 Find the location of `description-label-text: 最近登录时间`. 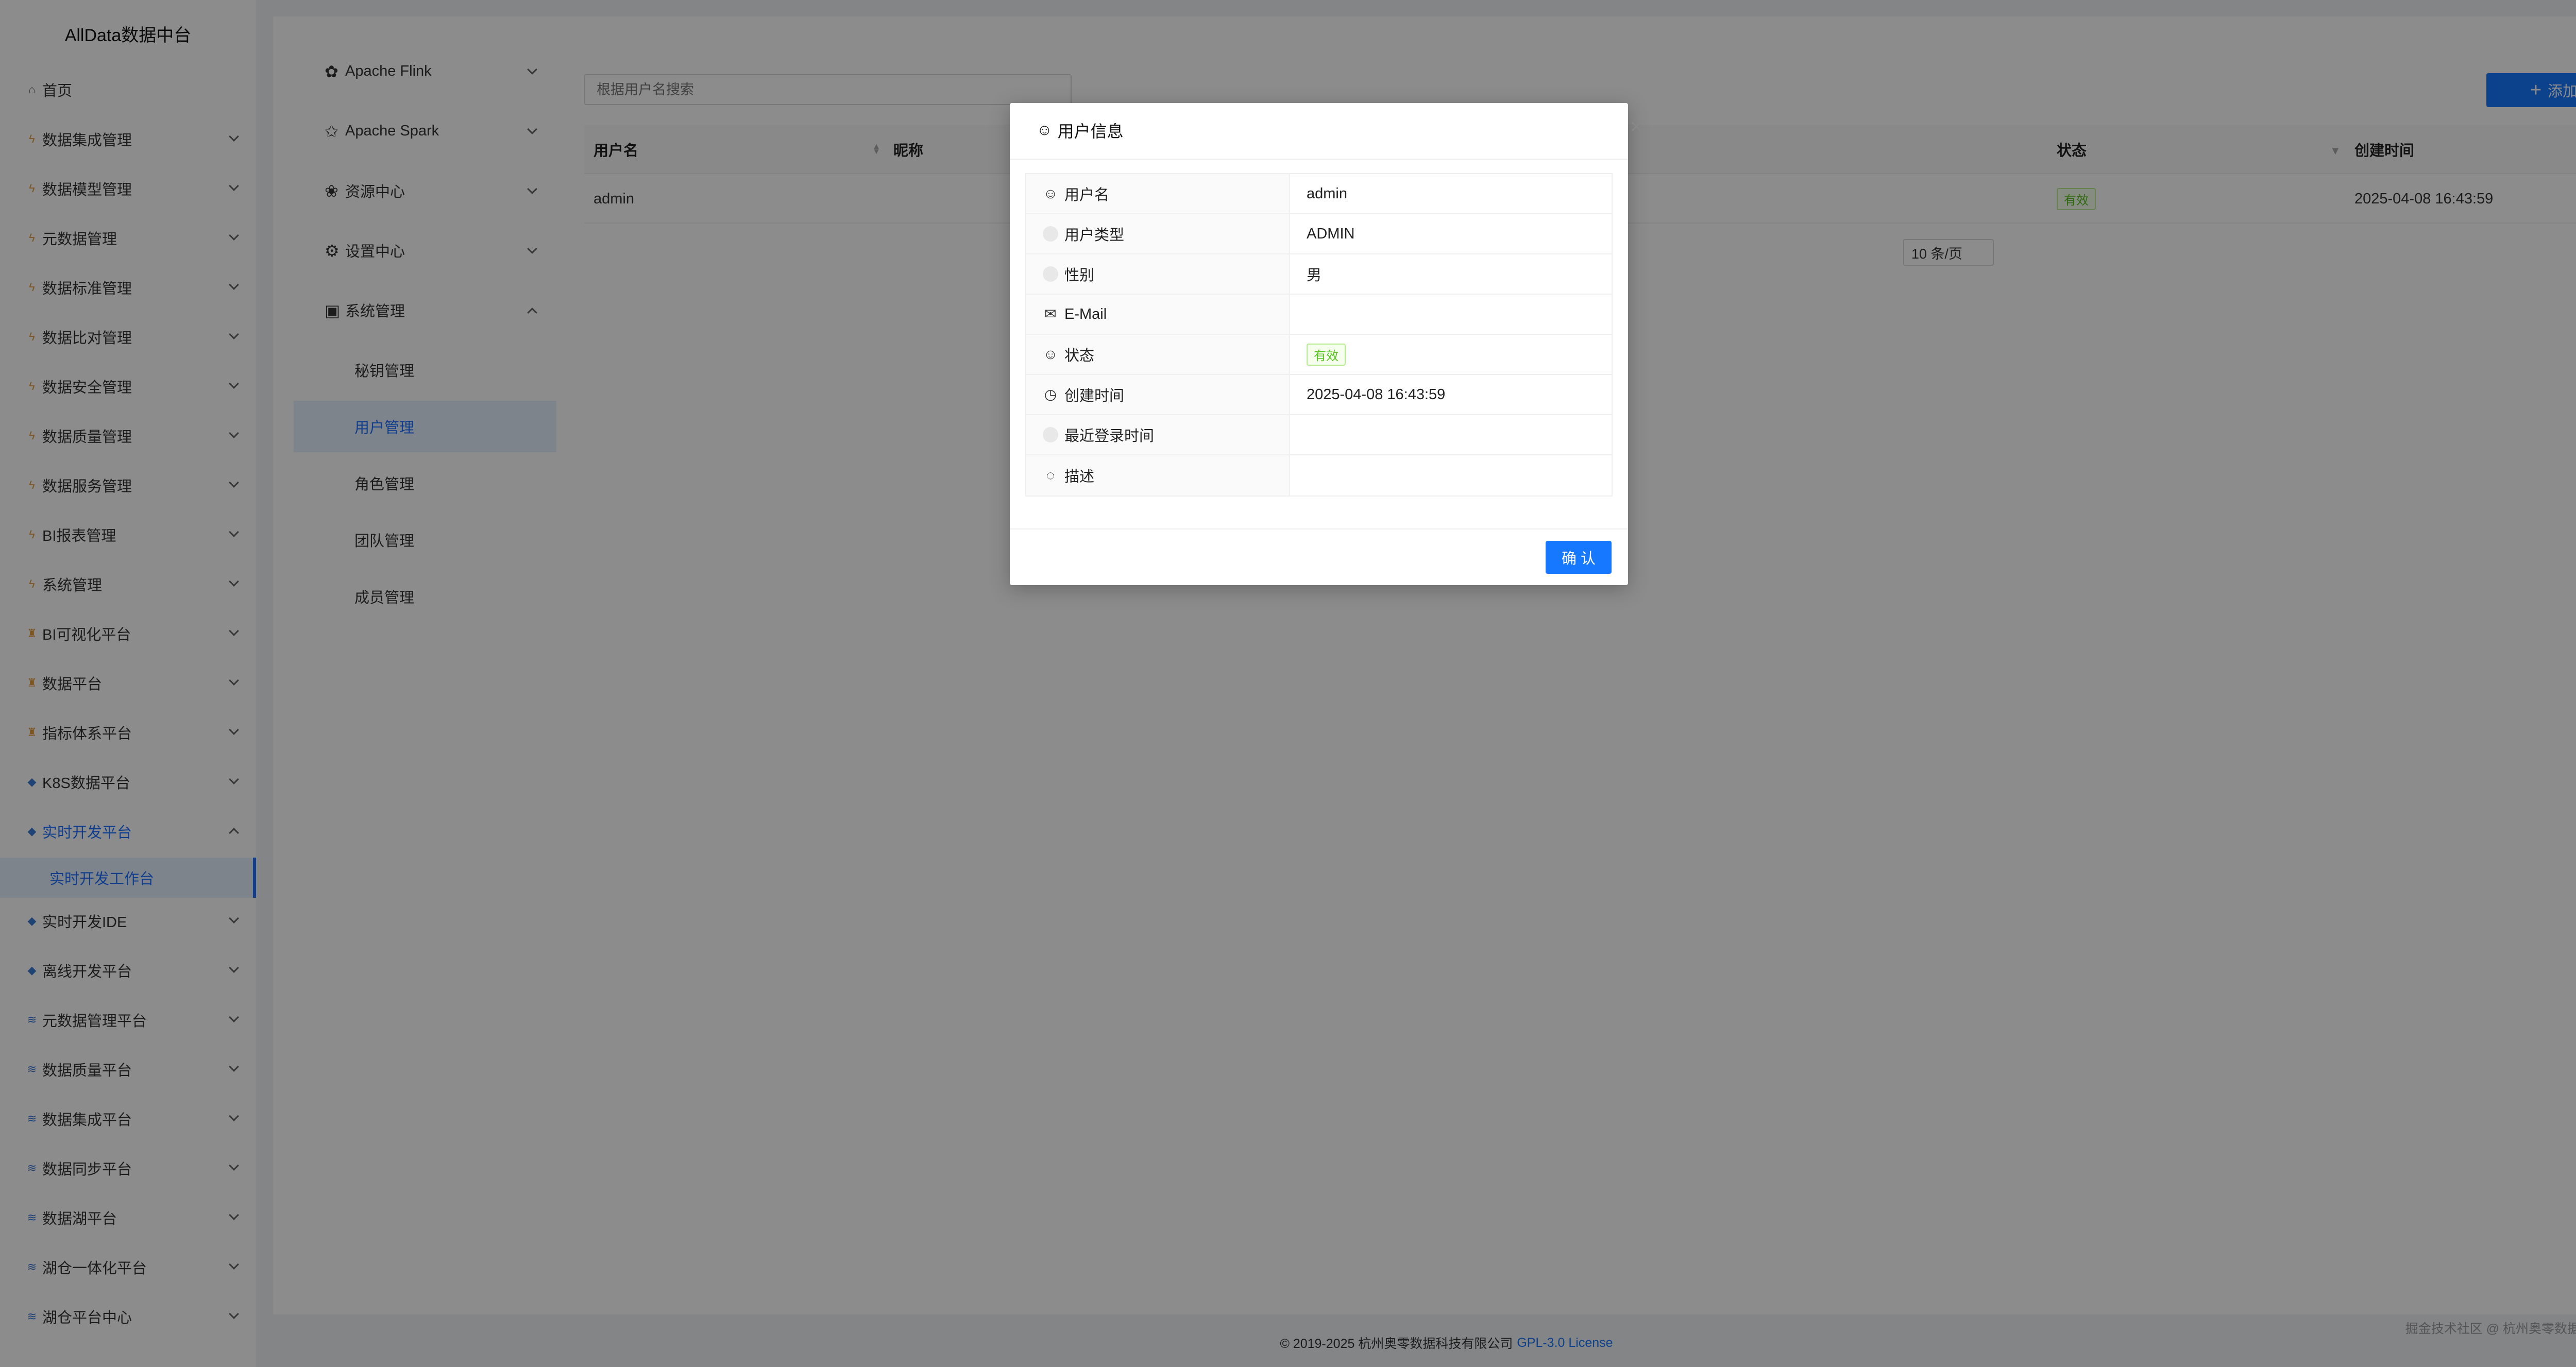

description-label-text: 最近登录时间 is located at coordinates (1109, 437).